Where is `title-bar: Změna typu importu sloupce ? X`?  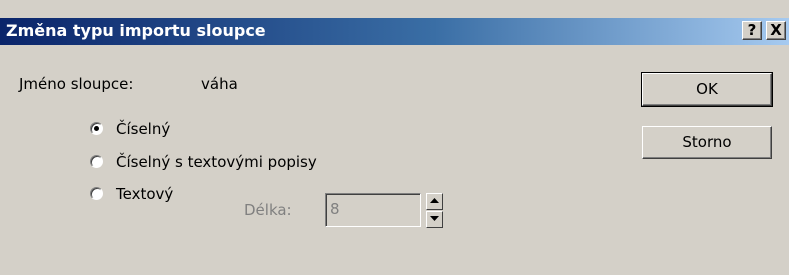 title-bar: Změna typu importu sloupce ? X is located at coordinates (394, 31).